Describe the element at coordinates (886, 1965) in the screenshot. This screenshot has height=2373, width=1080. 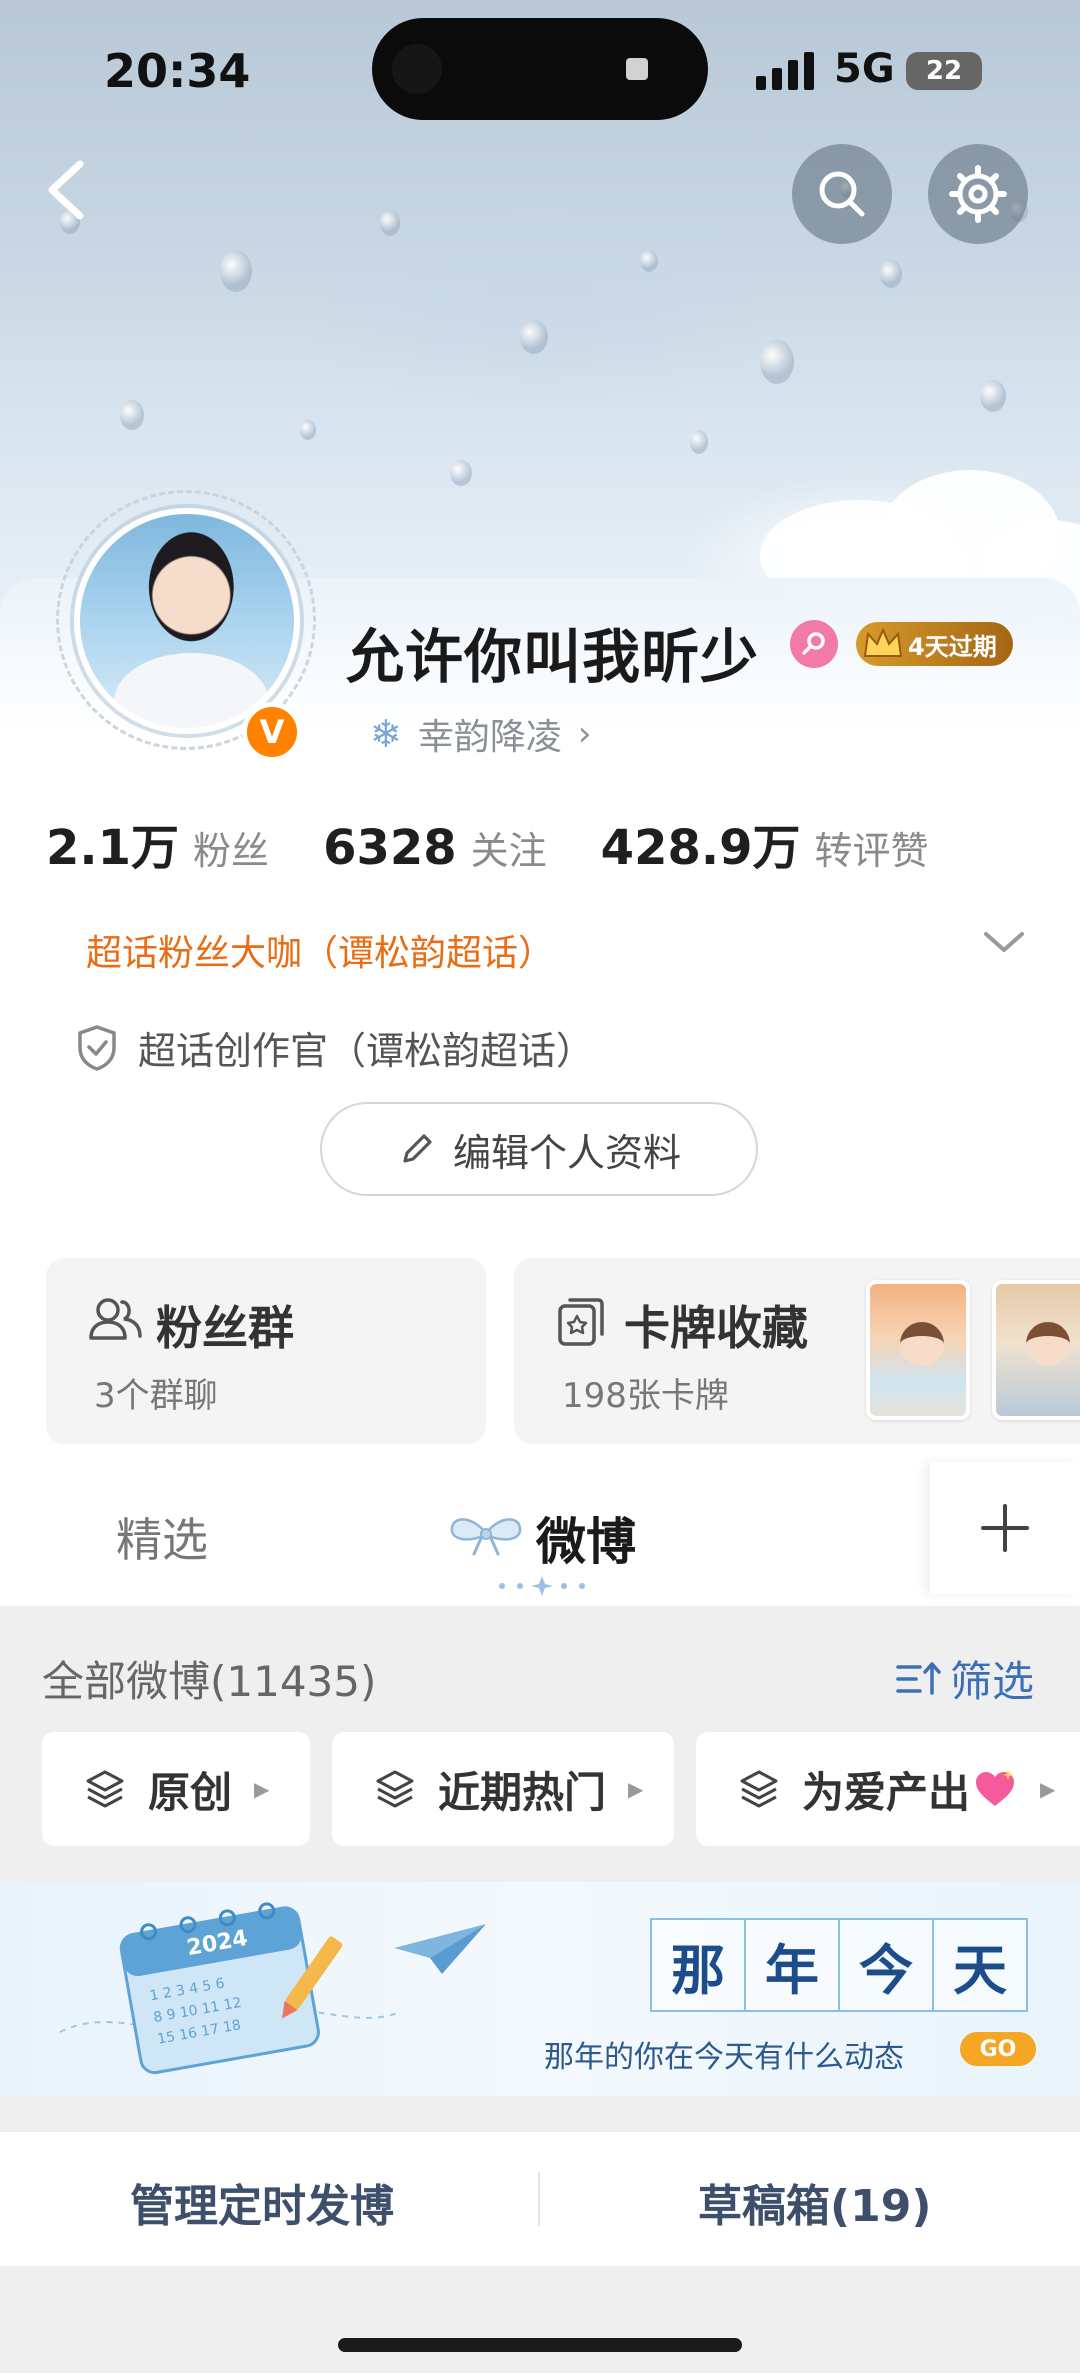
I see `title-char: 今` at that location.